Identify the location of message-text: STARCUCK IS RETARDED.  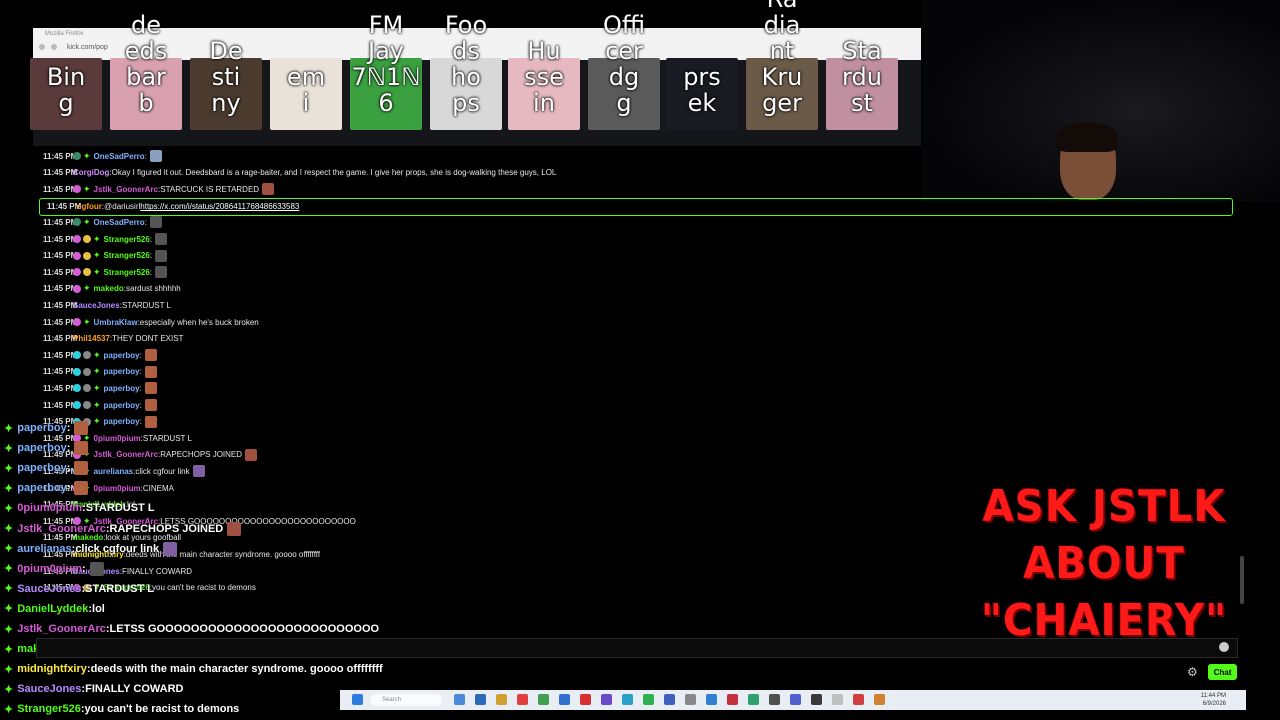
(210, 189).